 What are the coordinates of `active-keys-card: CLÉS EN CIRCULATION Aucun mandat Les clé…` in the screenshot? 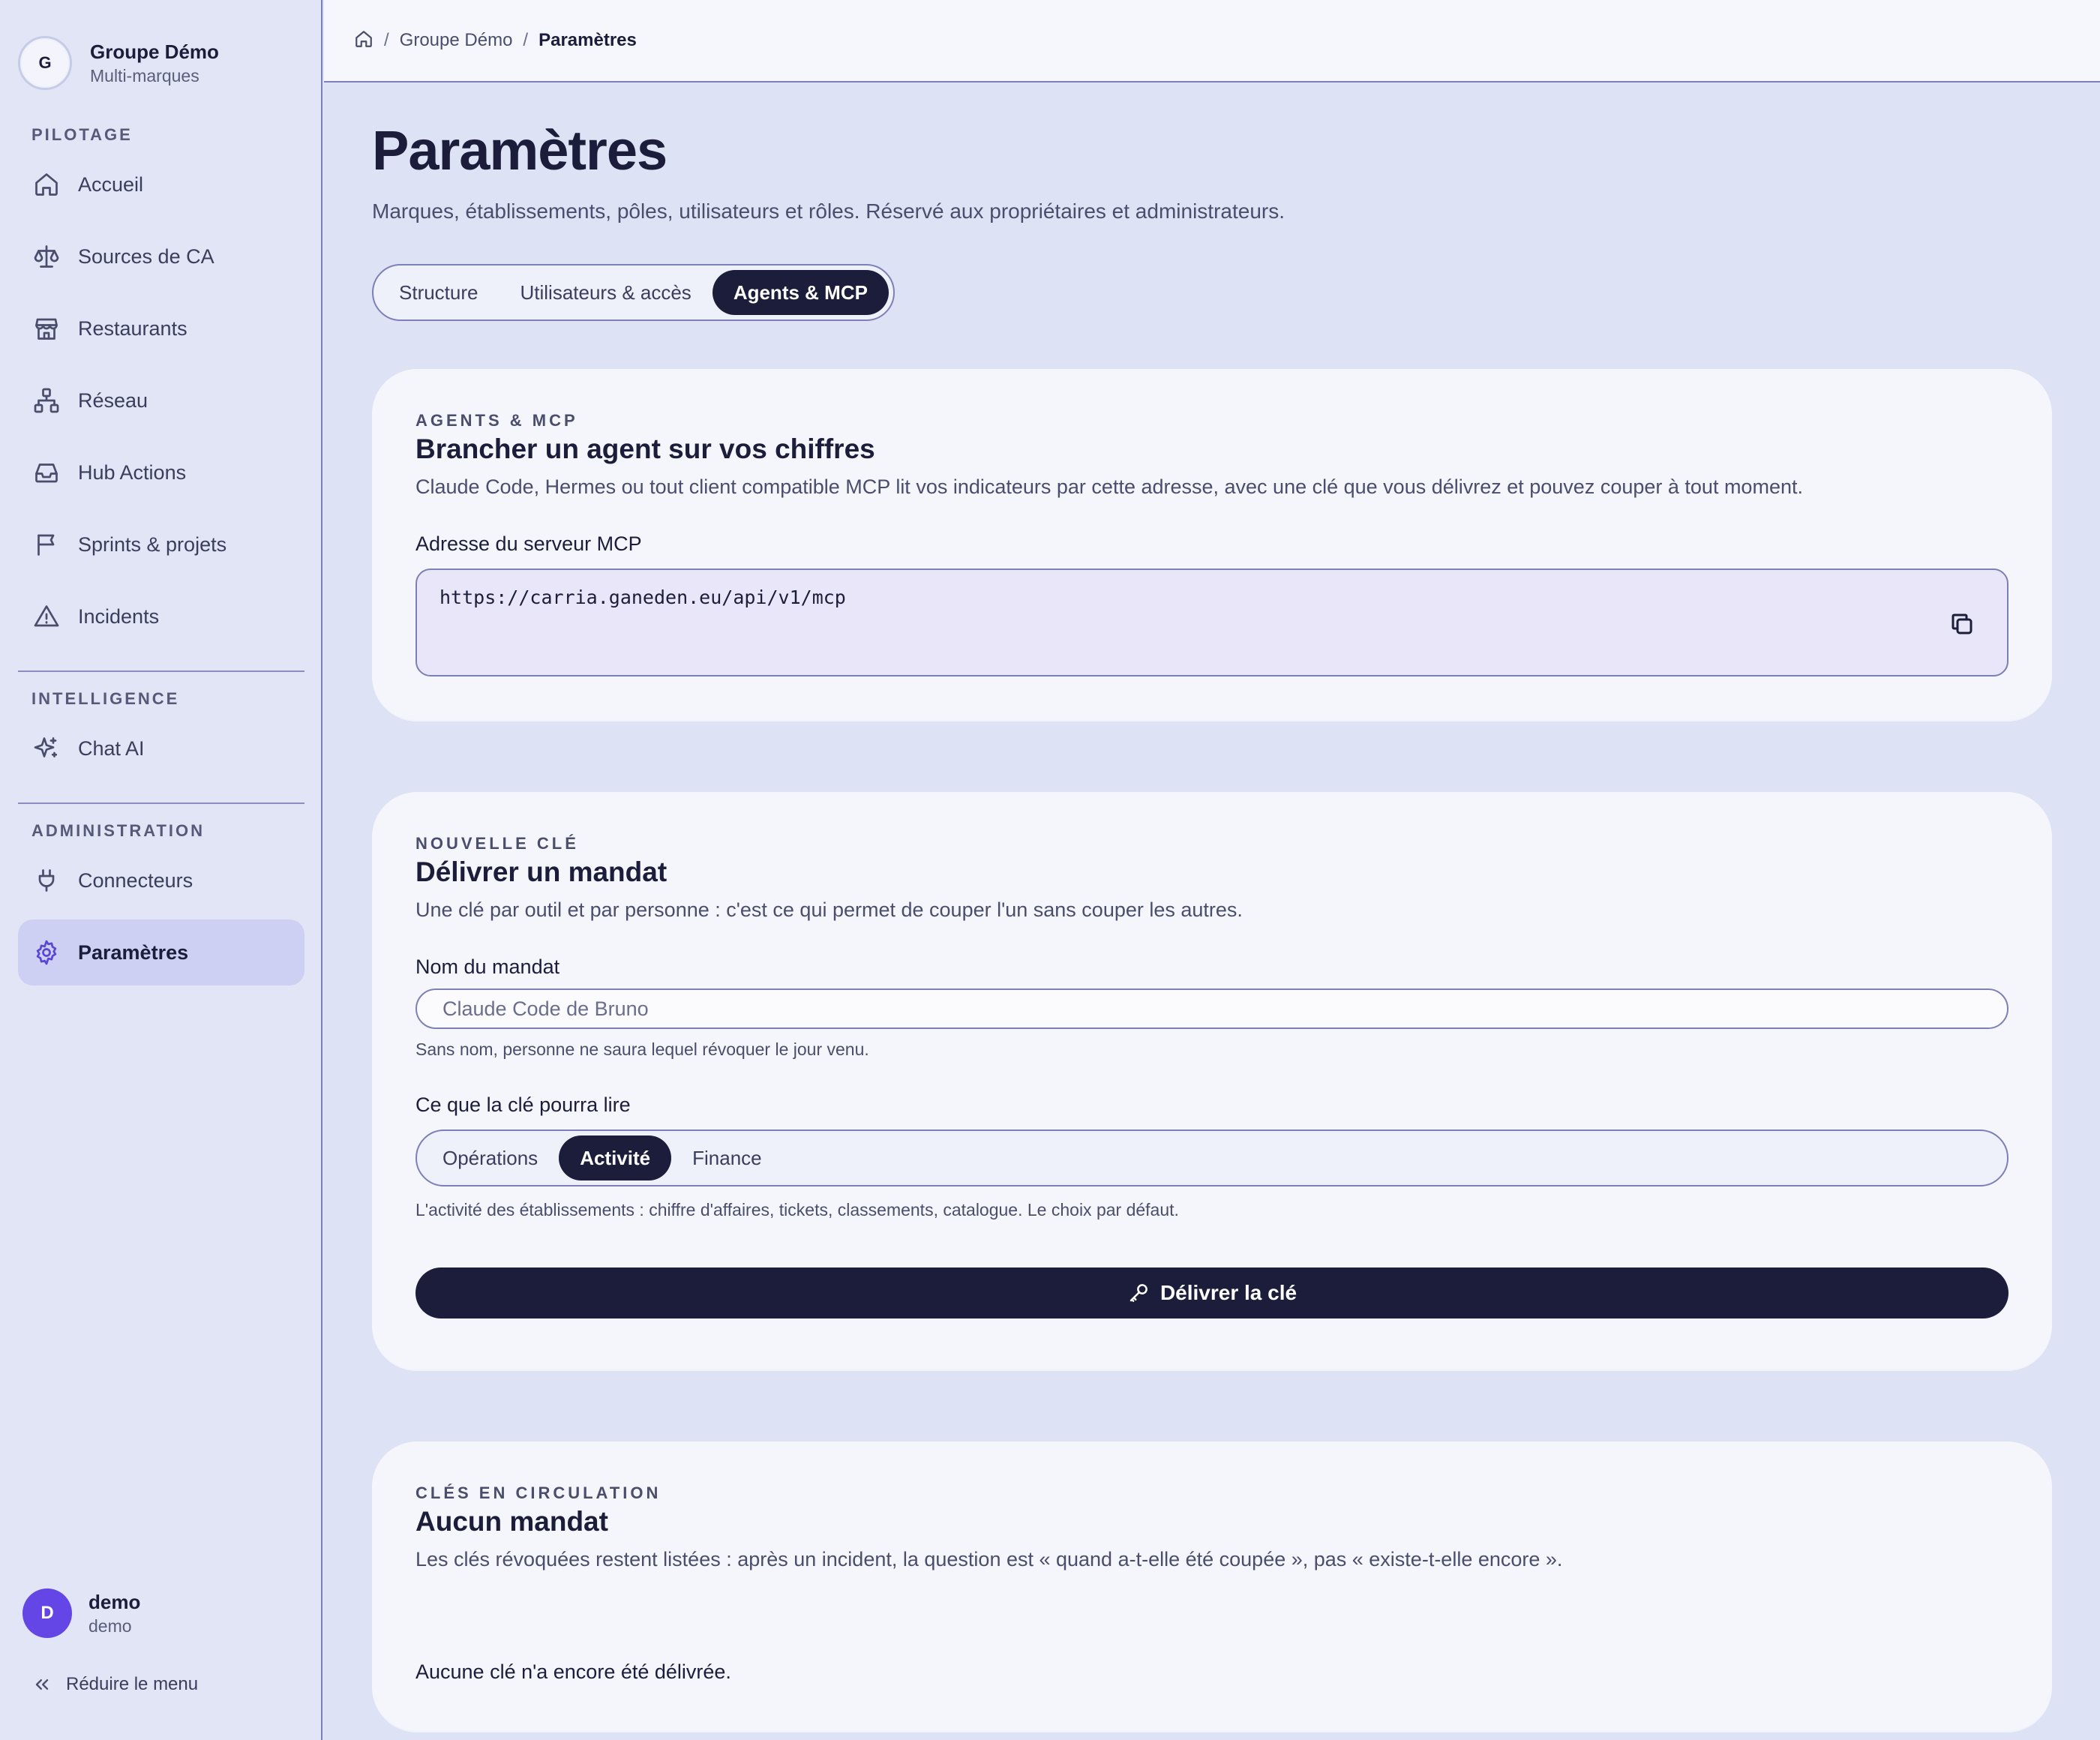 It's located at (1212, 1586).